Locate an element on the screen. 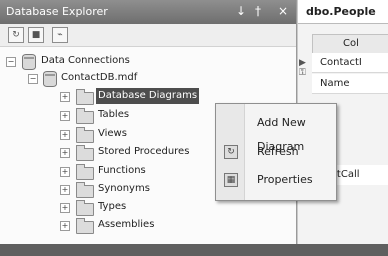 The width and height of the screenshot is (388, 256). table-row: ContactI is located at coordinates (350, 63).